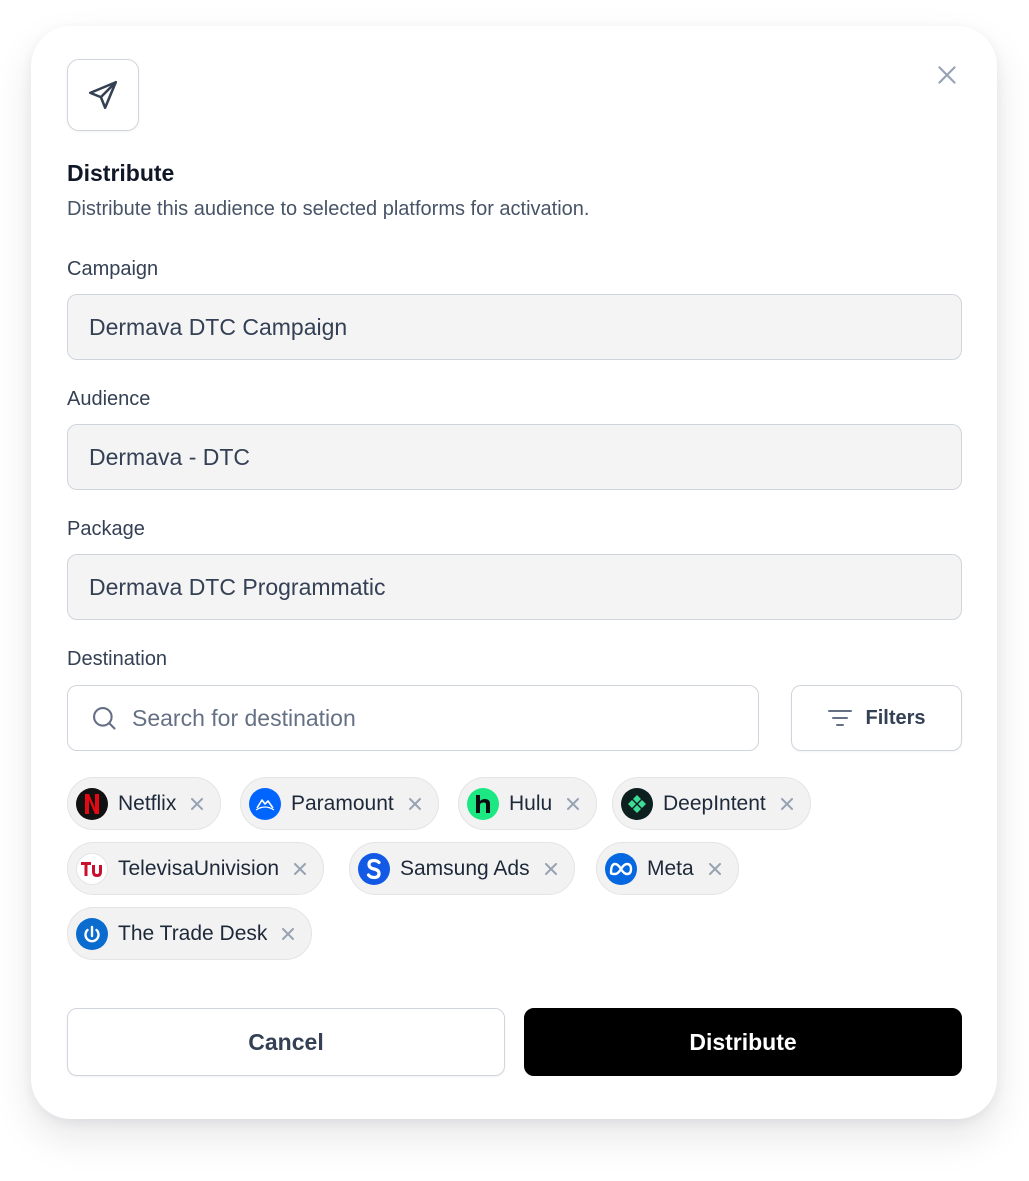 This screenshot has width=1029, height=1181. Describe the element at coordinates (103, 95) in the screenshot. I see `send-icon` at that location.